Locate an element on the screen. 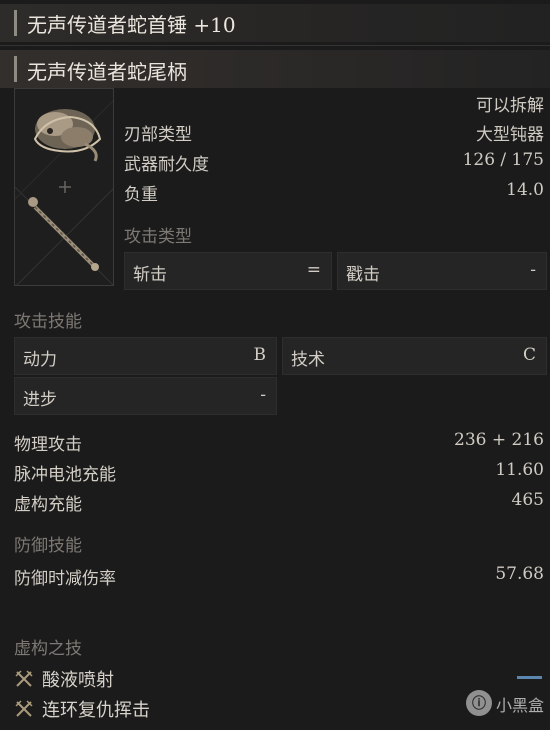 The image size is (550, 730). pulse-cell-value: 11.60 is located at coordinates (519, 470).